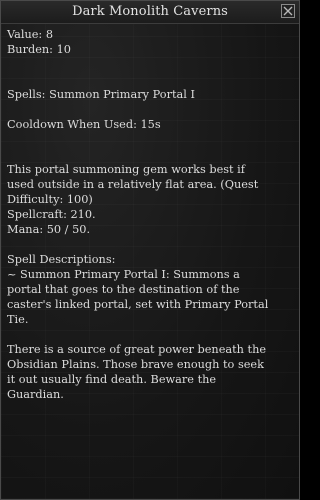  What do you see at coordinates (35, 394) in the screenshot?
I see `lore-line: Guardian.` at bounding box center [35, 394].